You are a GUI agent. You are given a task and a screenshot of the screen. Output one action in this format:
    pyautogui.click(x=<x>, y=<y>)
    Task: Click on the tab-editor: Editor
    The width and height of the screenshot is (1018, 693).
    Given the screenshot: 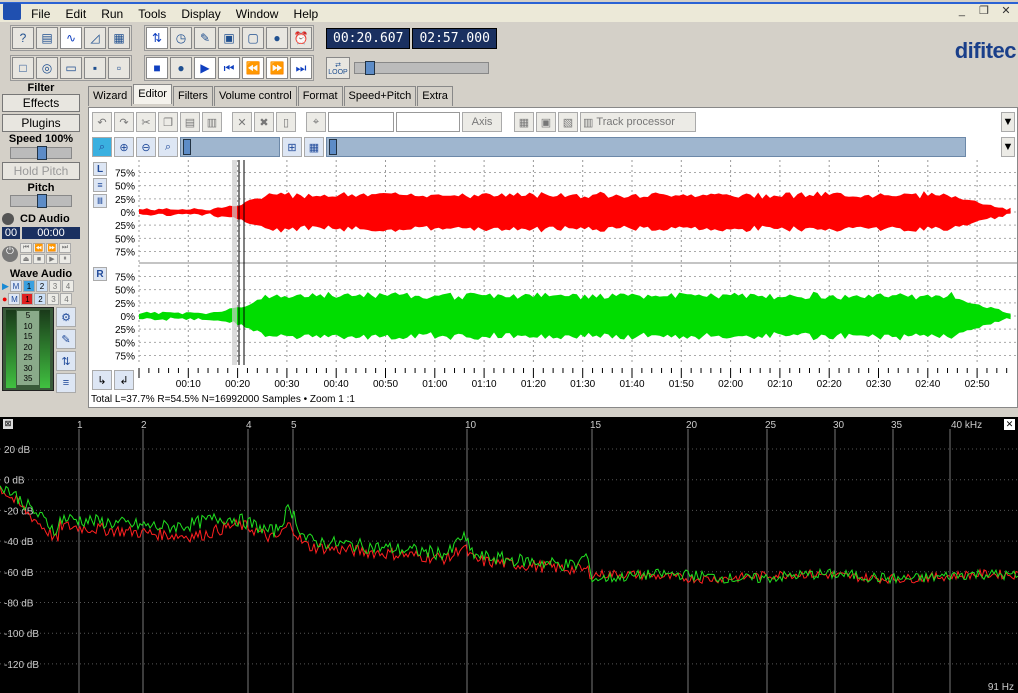 What is the action you would take?
    pyautogui.click(x=152, y=94)
    